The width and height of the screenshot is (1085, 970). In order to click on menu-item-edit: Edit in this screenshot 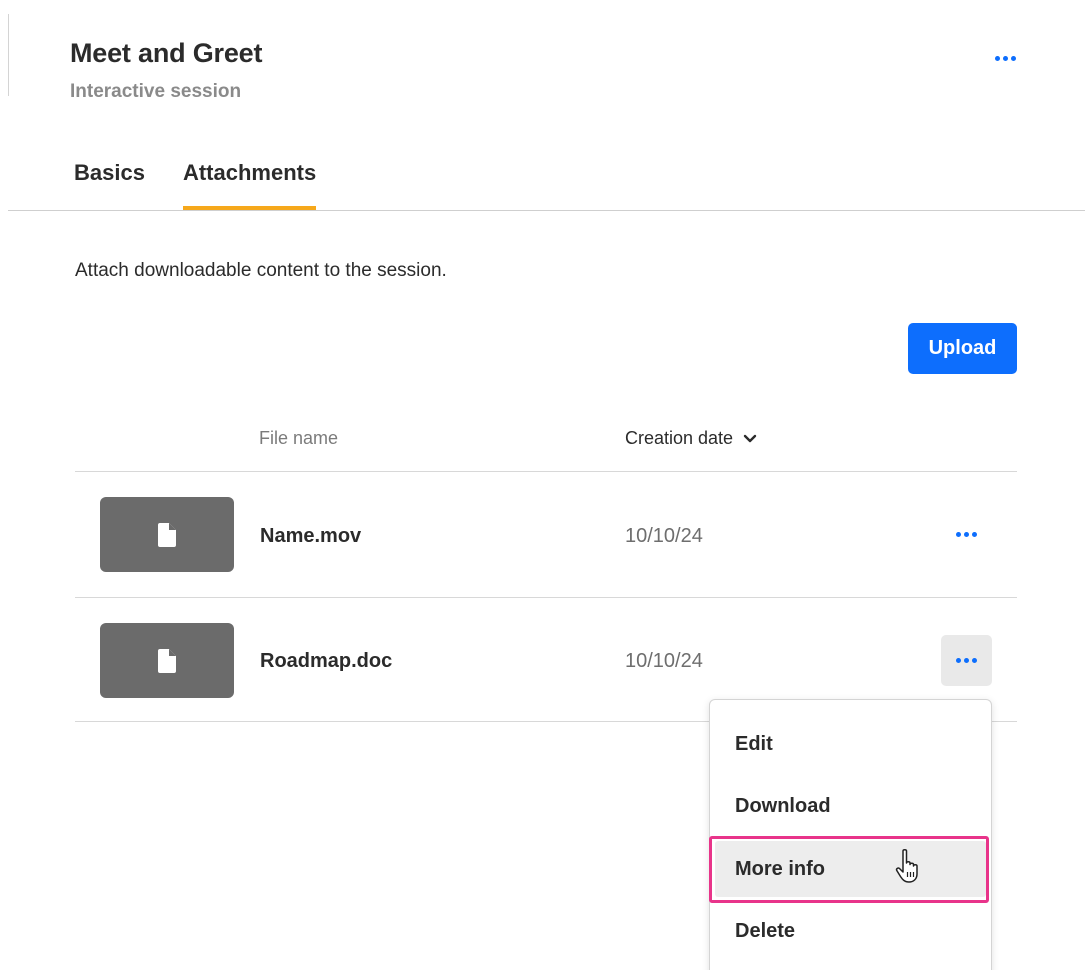, I will do `click(850, 744)`.